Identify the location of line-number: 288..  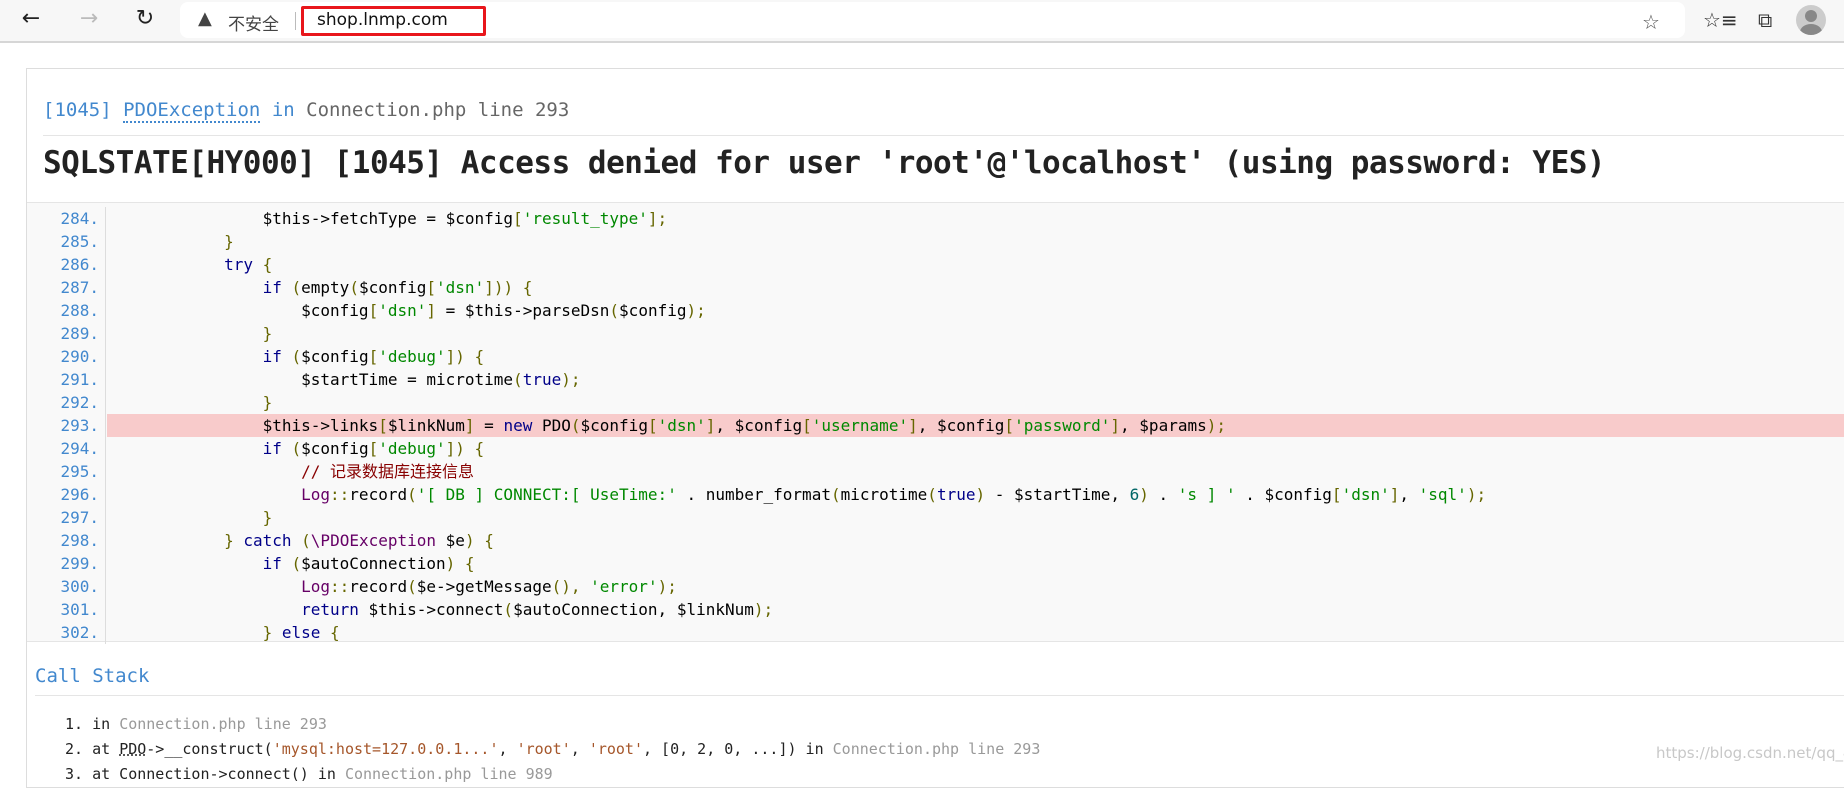
(79, 310).